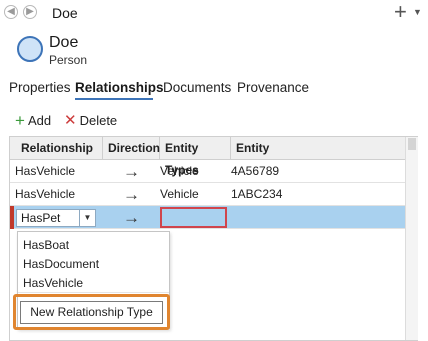 This screenshot has height=341, width=428. What do you see at coordinates (56, 148) in the screenshot?
I see `column-header-relationship: Relationship` at bounding box center [56, 148].